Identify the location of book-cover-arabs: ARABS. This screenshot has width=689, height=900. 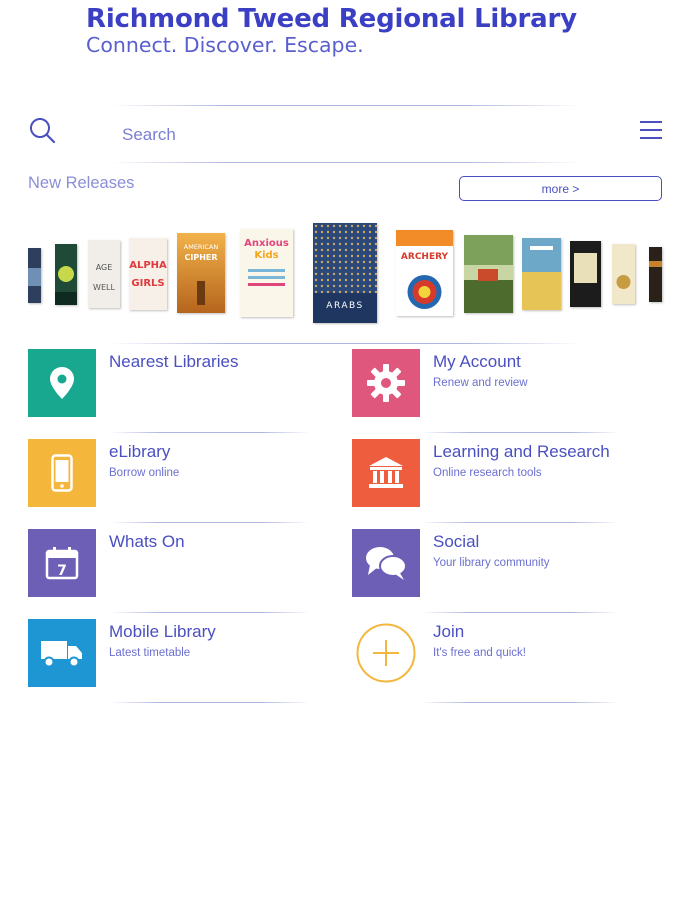
(345, 273).